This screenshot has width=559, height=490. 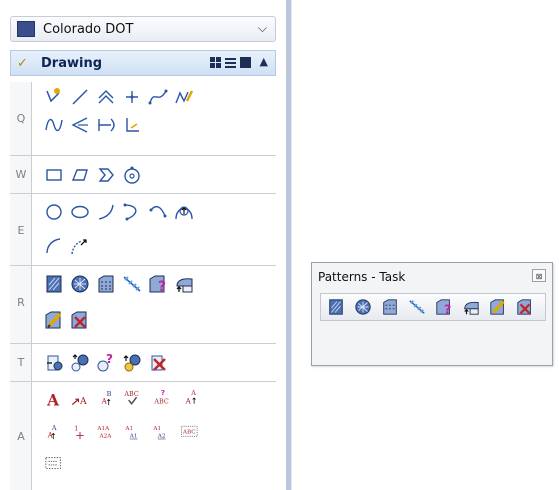 I want to click on arc-by-points-icon, so click(x=158, y=212).